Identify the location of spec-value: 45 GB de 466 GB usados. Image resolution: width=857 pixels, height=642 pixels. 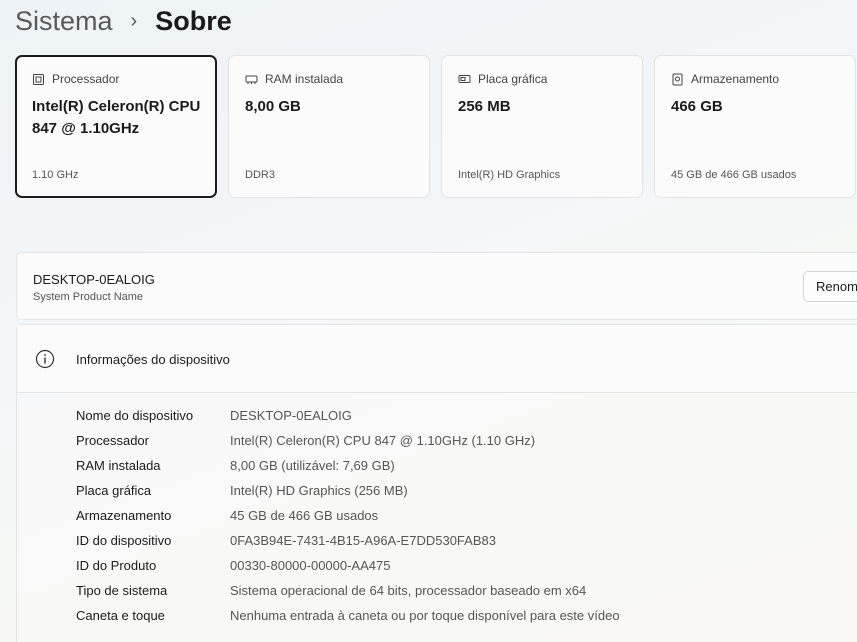
(304, 515).